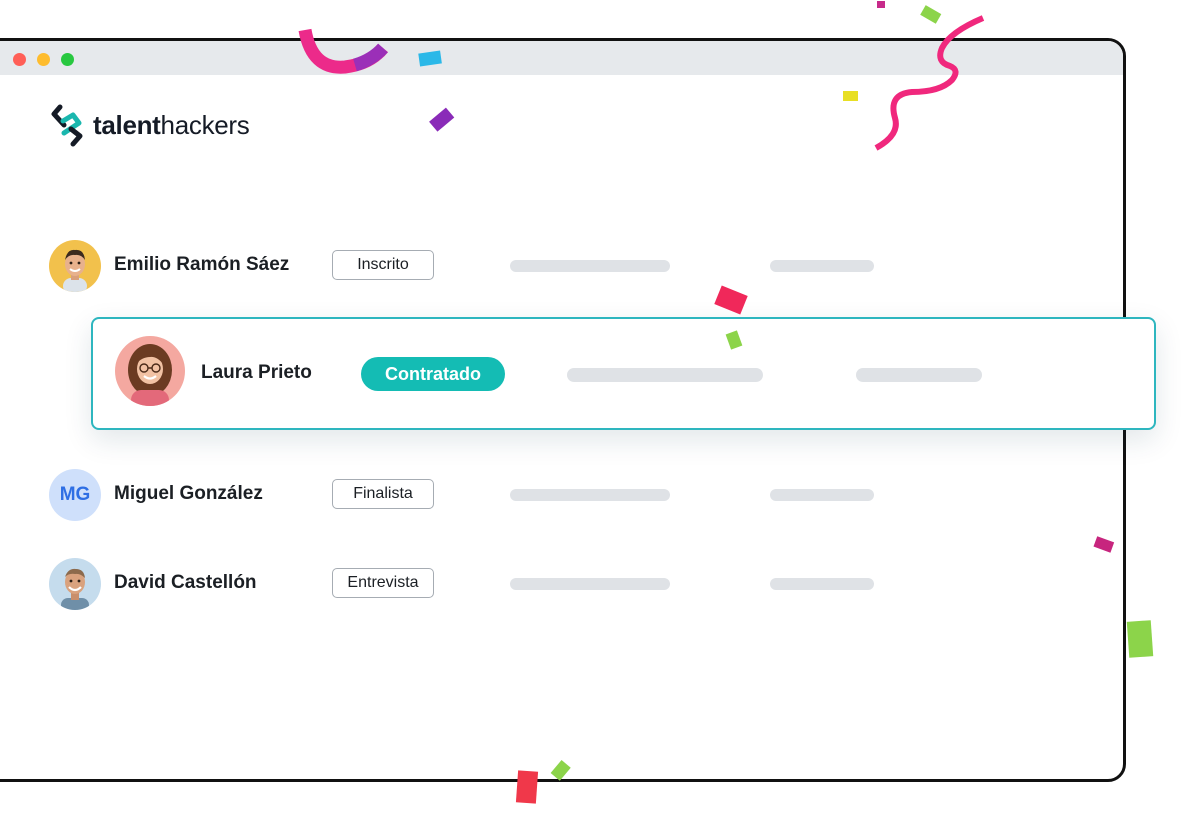 This screenshot has width=1200, height=835. Describe the element at coordinates (67, 125) in the screenshot. I see `talenthackers-logo-icon` at that location.